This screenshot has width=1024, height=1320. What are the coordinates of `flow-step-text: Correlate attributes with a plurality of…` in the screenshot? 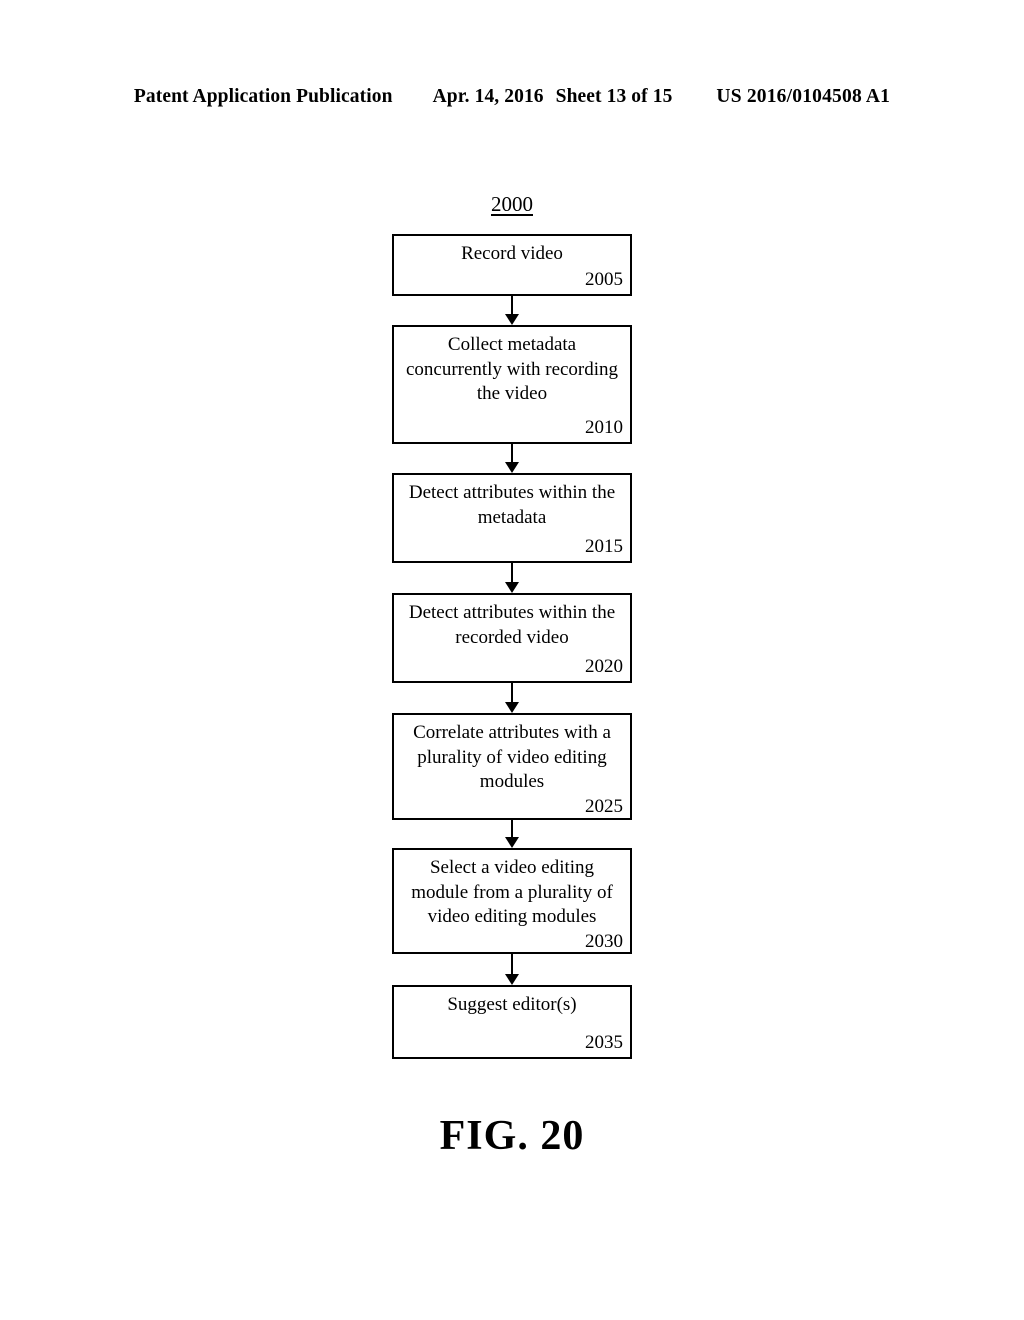 It's located at (512, 757).